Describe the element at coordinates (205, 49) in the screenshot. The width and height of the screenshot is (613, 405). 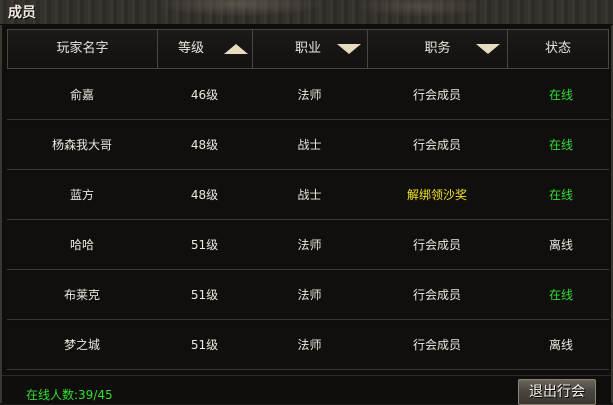
I see `header-level: 等级` at that location.